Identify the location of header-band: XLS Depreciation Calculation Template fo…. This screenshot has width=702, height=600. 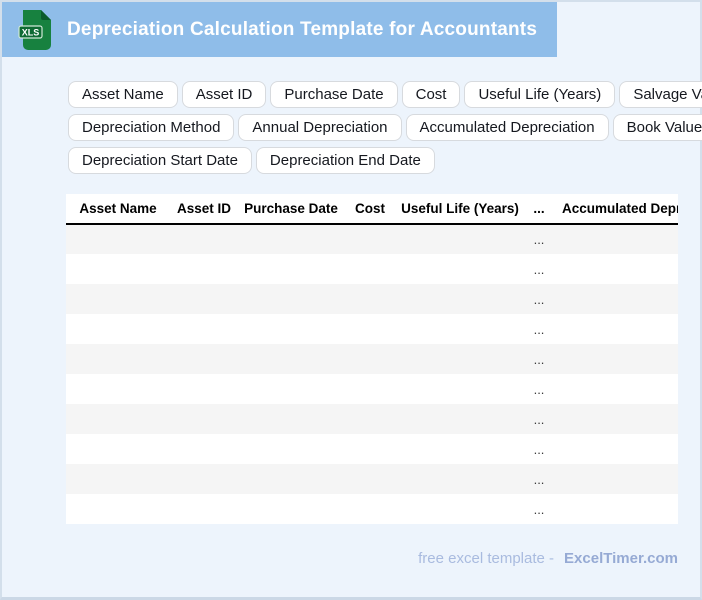
(279, 29).